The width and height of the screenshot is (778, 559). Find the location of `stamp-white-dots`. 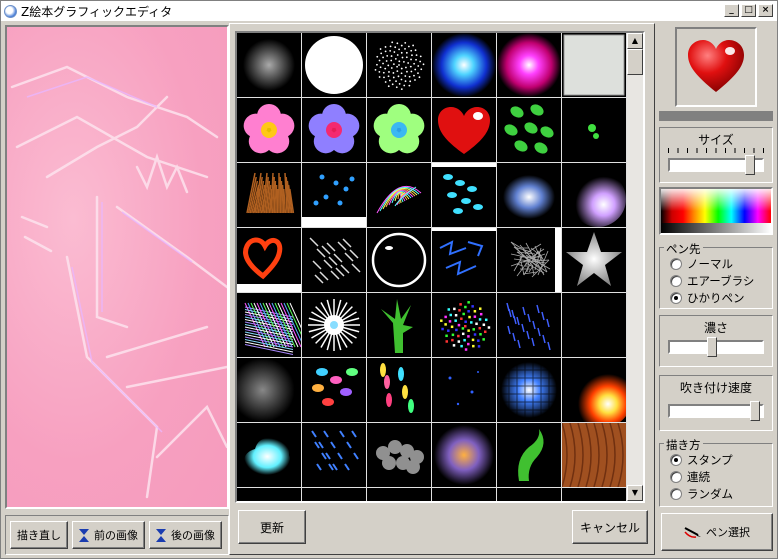

stamp-white-dots is located at coordinates (399, 65).